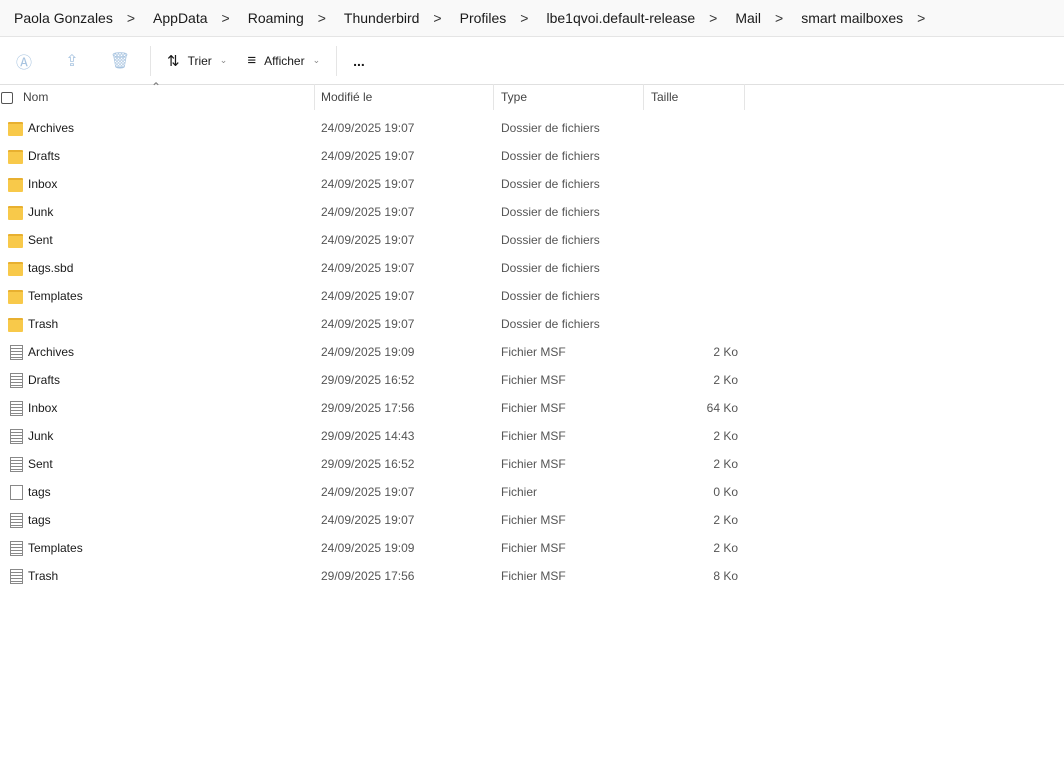 The image size is (1064, 774). I want to click on column-header: Nom ⌃ Modifié le Type Taille, so click(373, 95).